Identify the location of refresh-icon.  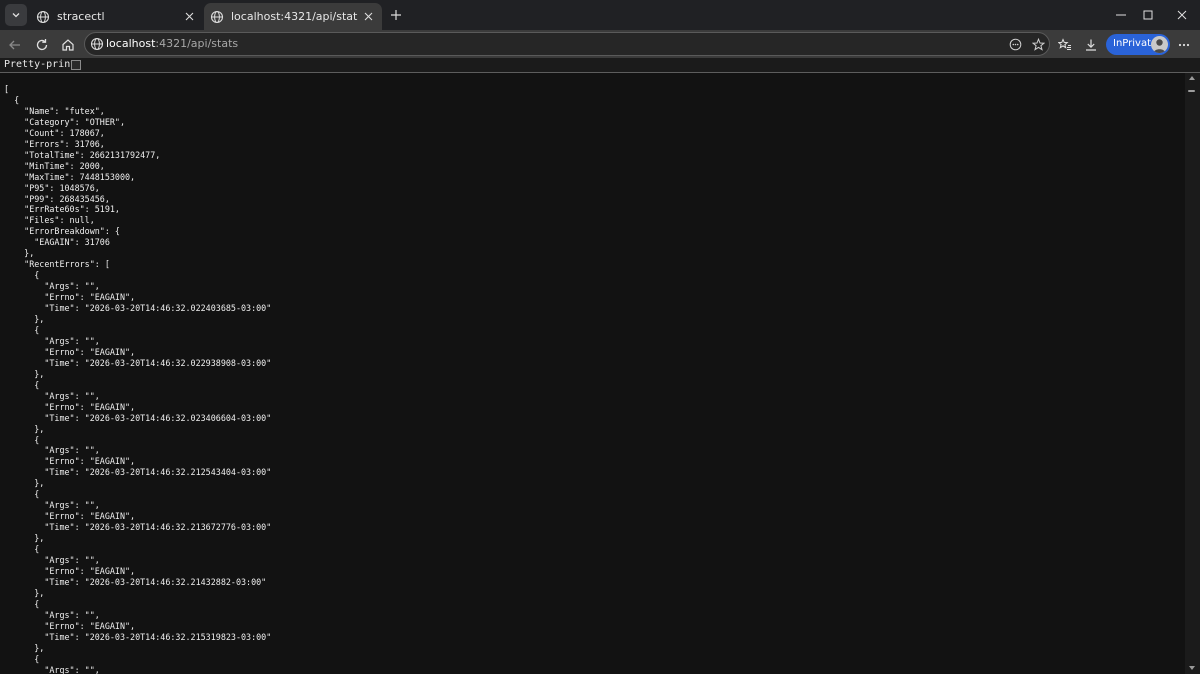
(42, 45).